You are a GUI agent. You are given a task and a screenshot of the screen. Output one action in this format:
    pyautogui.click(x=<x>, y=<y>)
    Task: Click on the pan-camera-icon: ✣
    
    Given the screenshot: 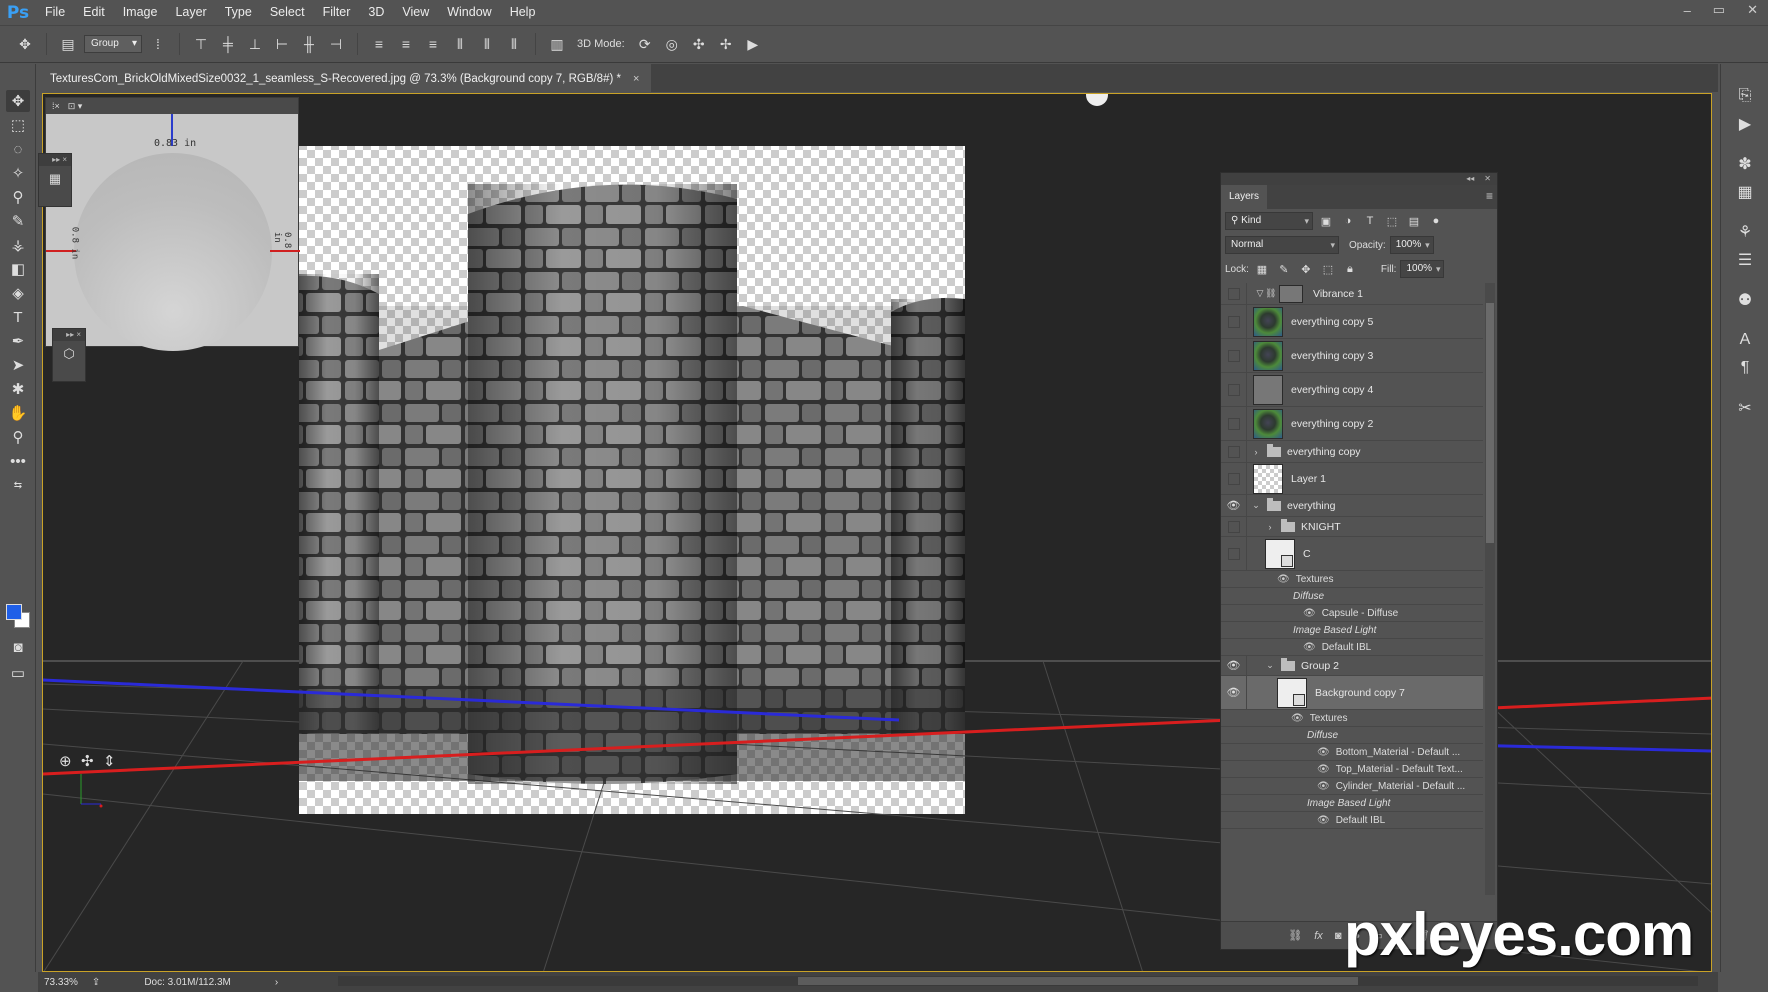 What is the action you would take?
    pyautogui.click(x=87, y=761)
    